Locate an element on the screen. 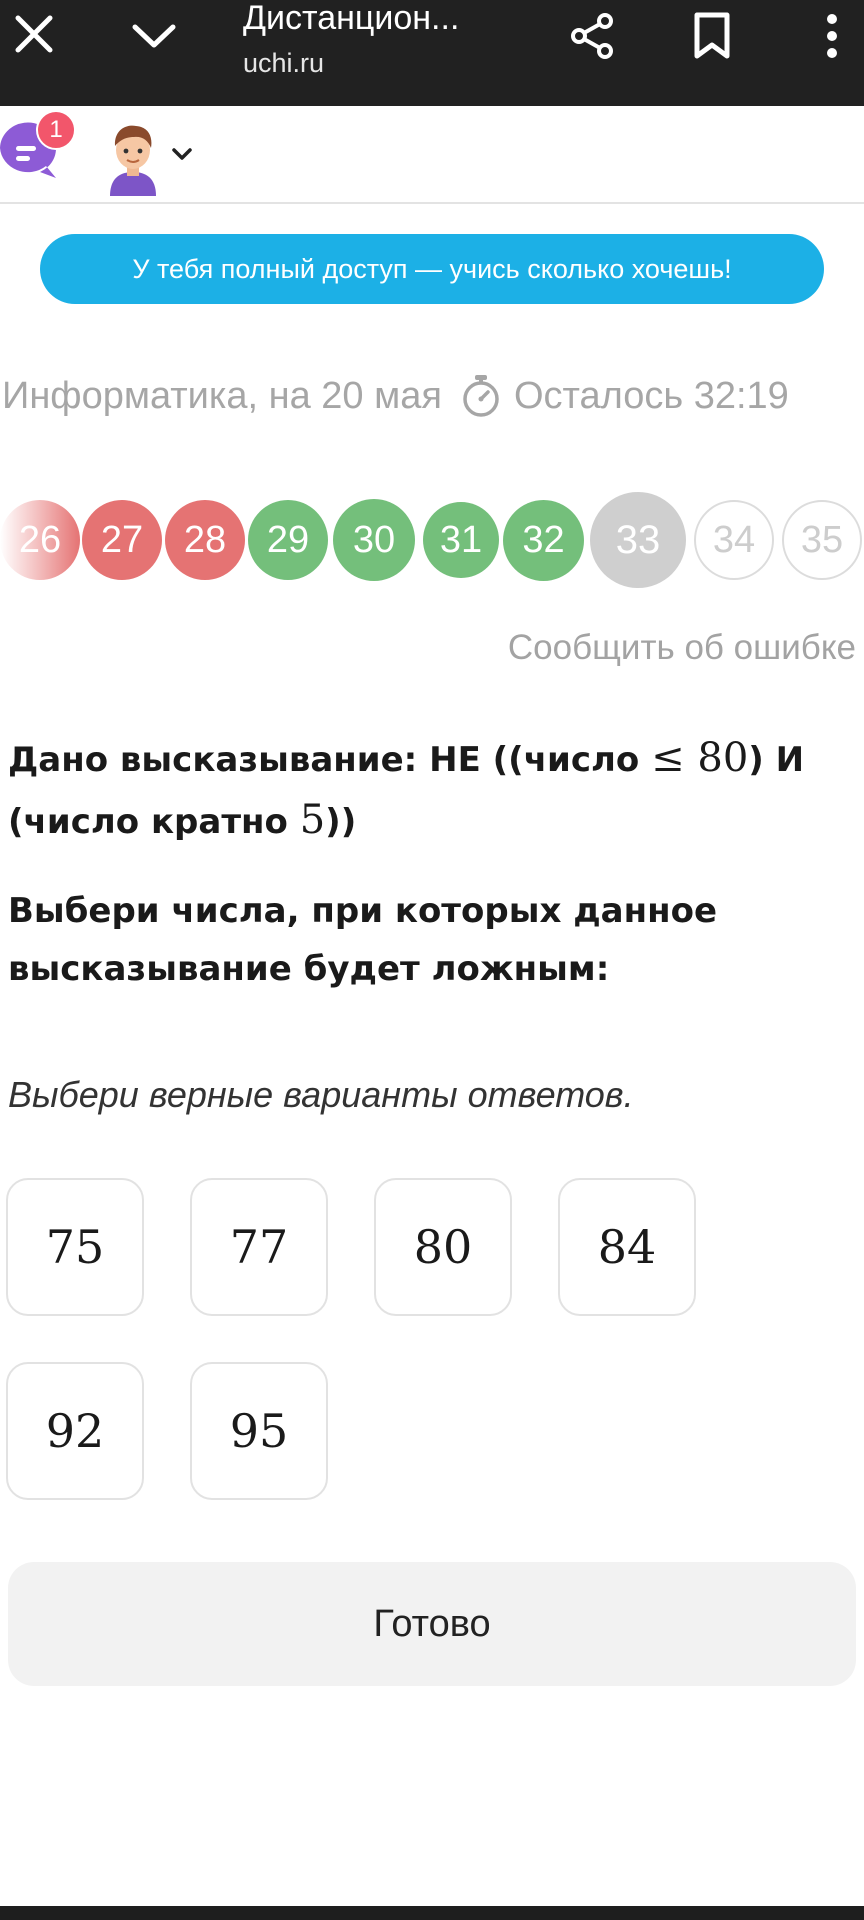  task-number-27: 27 is located at coordinates (122, 540).